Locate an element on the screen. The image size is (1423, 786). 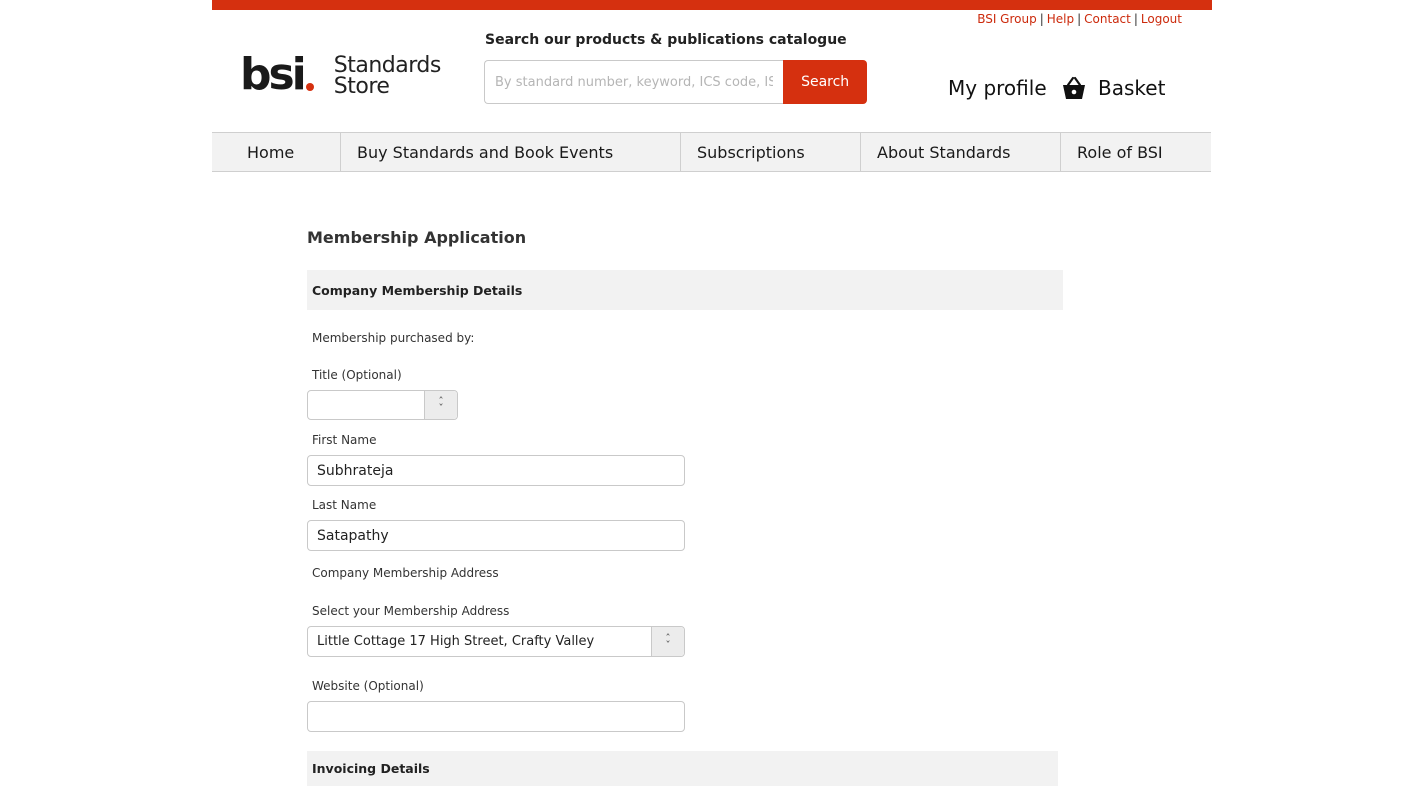
logo-subtitle: Standards Store is located at coordinates (387, 76).